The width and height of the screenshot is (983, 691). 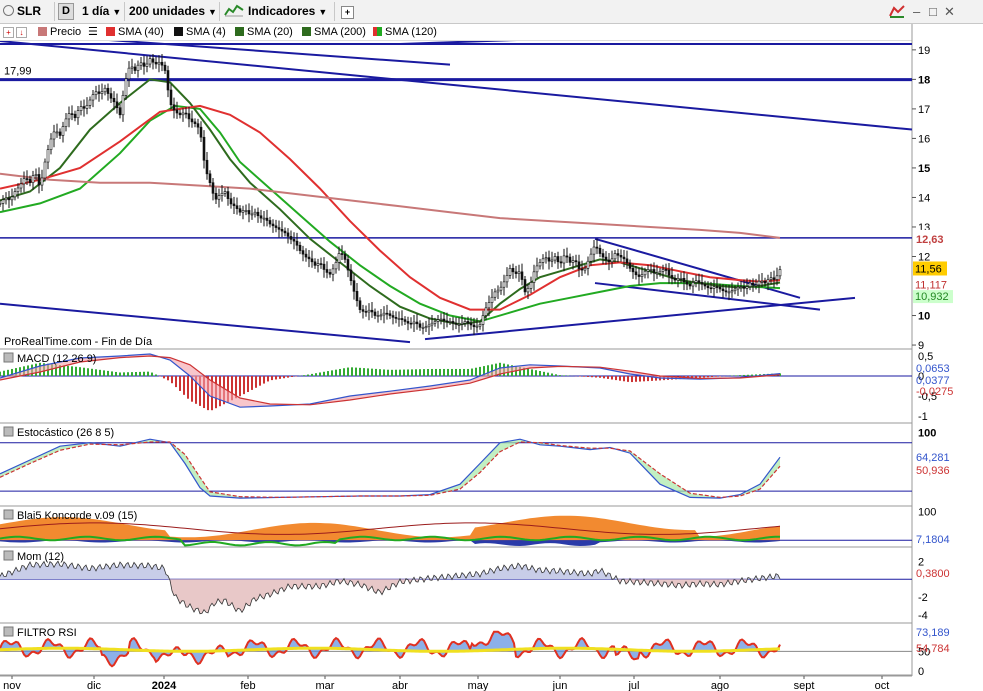 What do you see at coordinates (411, 32) in the screenshot?
I see `legend-sma-label: SMA (120)` at bounding box center [411, 32].